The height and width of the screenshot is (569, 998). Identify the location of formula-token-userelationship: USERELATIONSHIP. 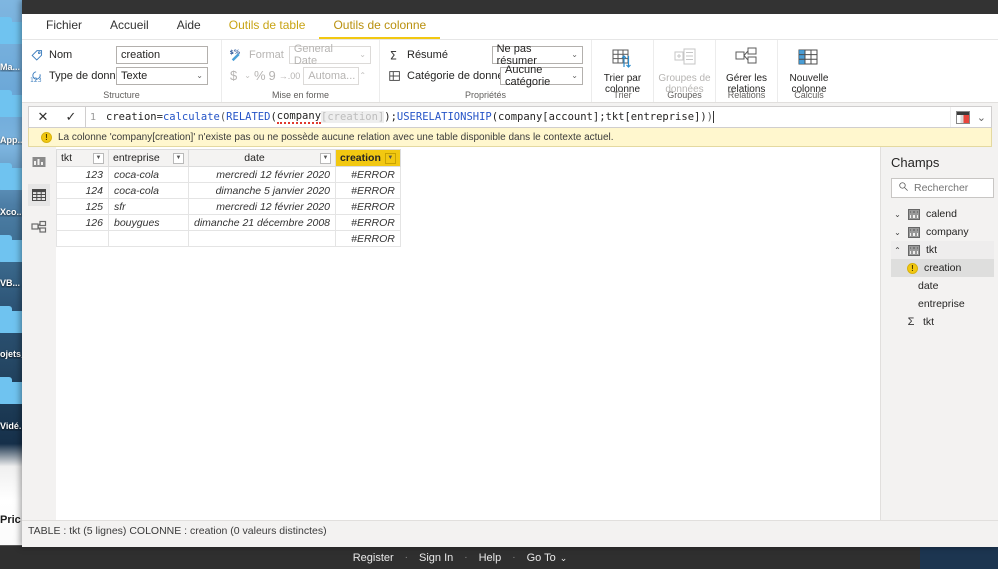
(444, 117).